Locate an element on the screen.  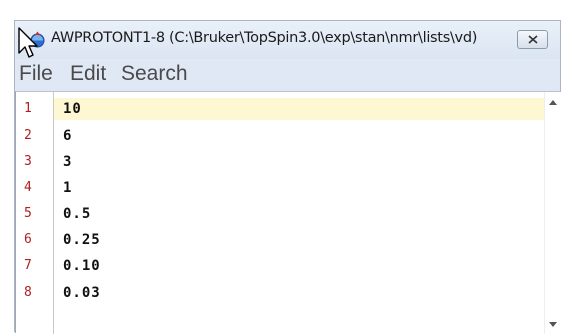
line-text: 10 is located at coordinates (72, 109).